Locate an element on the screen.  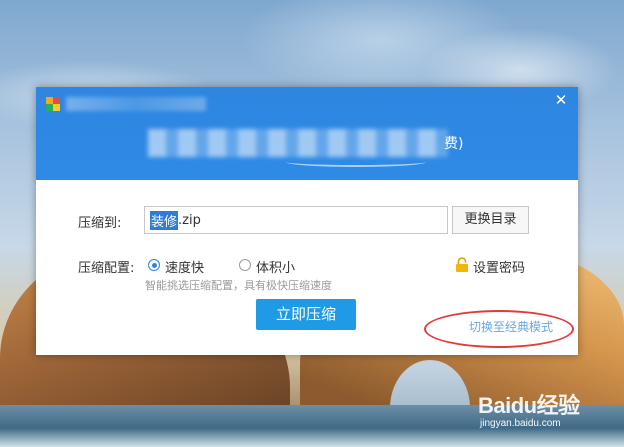
compress-now-button: 立即压缩 is located at coordinates (306, 314).